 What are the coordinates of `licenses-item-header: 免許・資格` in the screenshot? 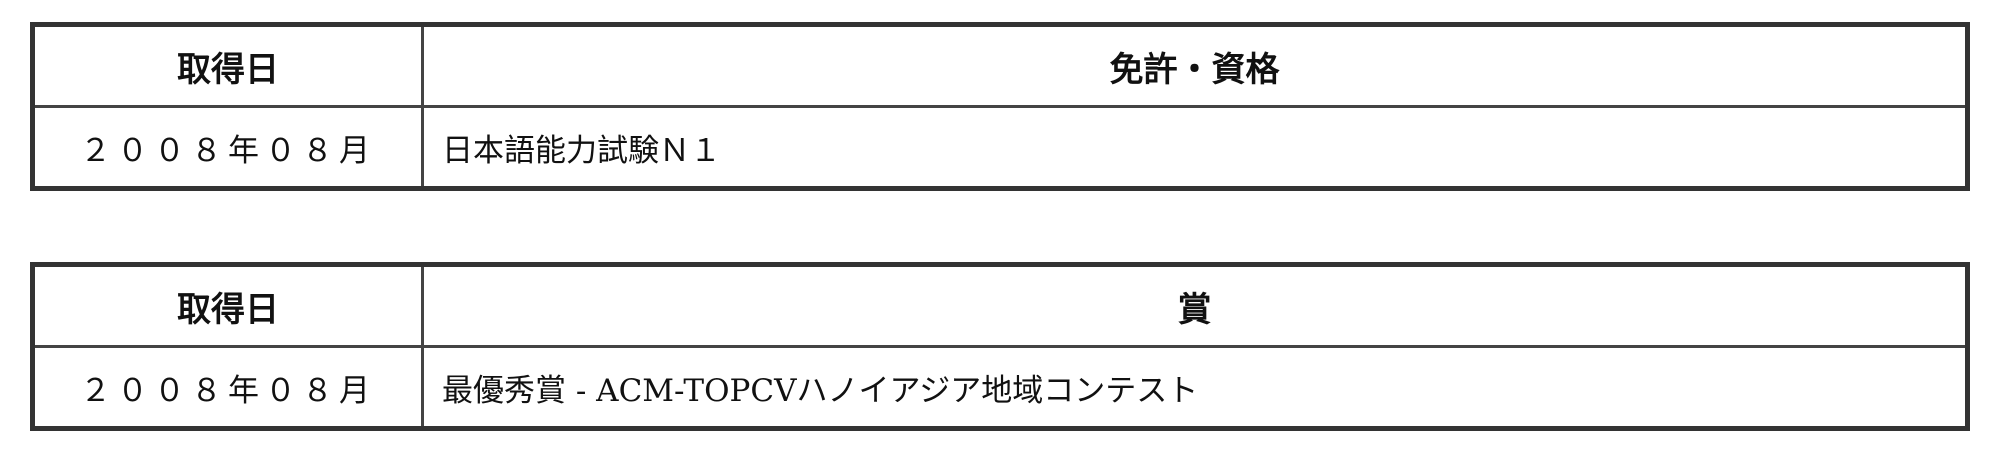 It's located at (1195, 65).